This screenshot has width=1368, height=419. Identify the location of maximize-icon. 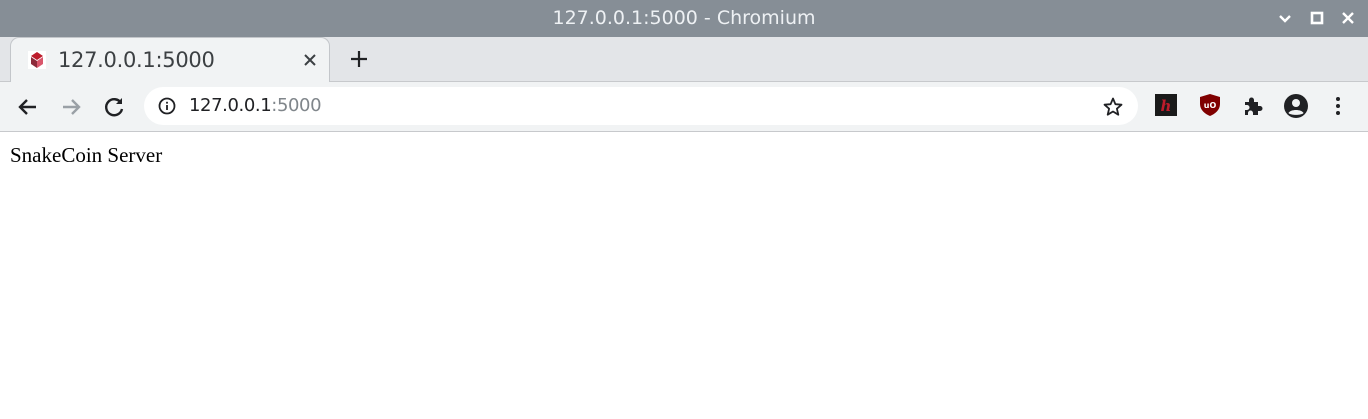
(1317, 18).